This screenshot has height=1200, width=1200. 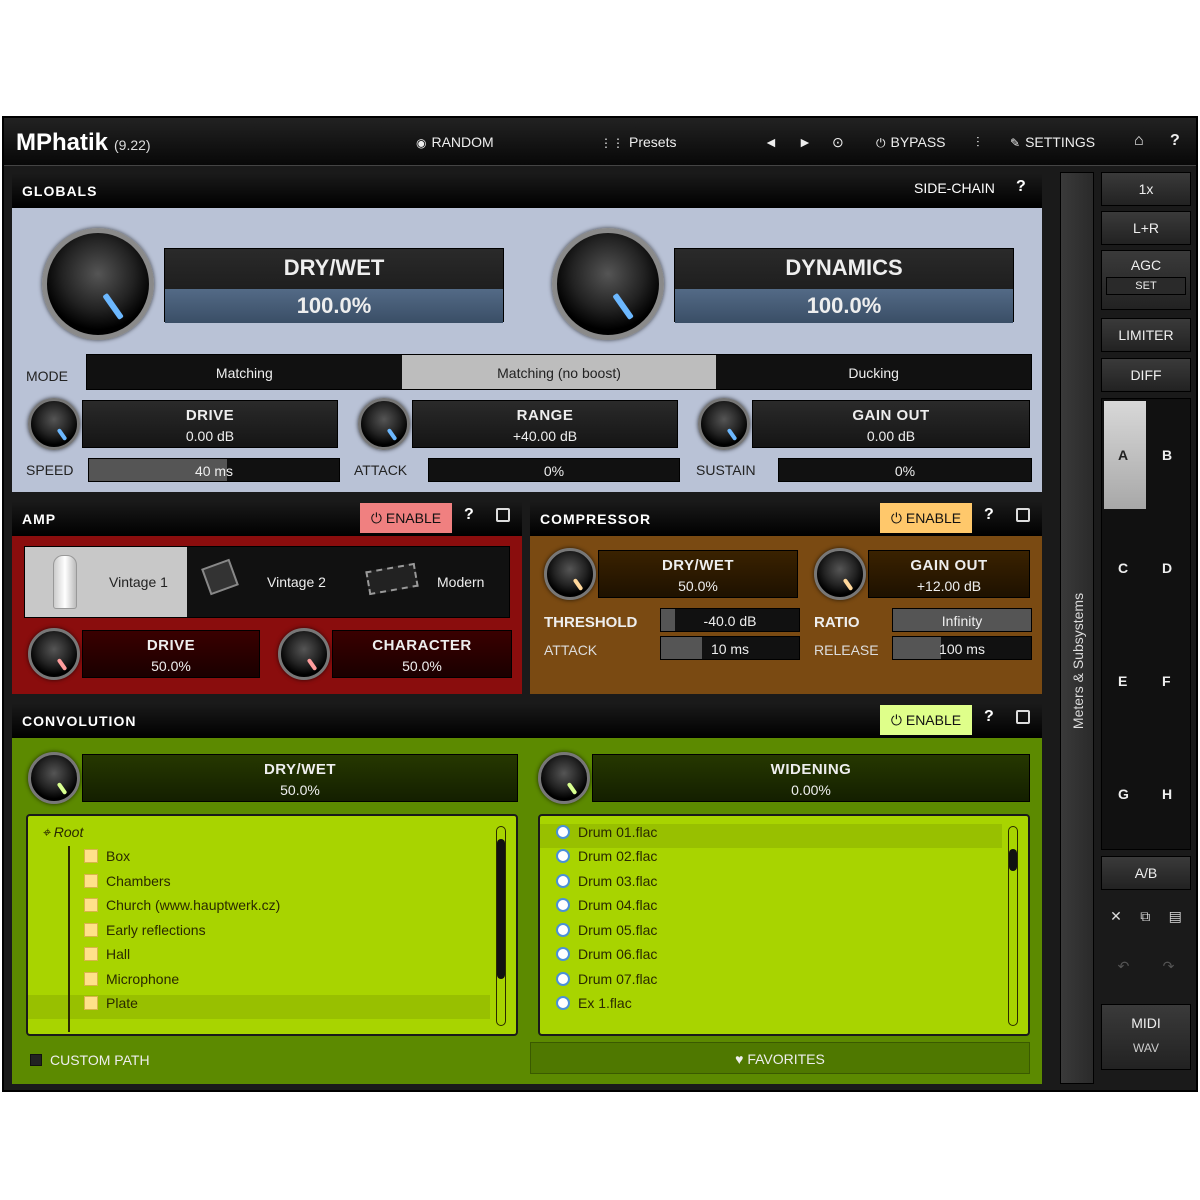 What do you see at coordinates (1023, 717) in the screenshot?
I see `convolution-expand-icon` at bounding box center [1023, 717].